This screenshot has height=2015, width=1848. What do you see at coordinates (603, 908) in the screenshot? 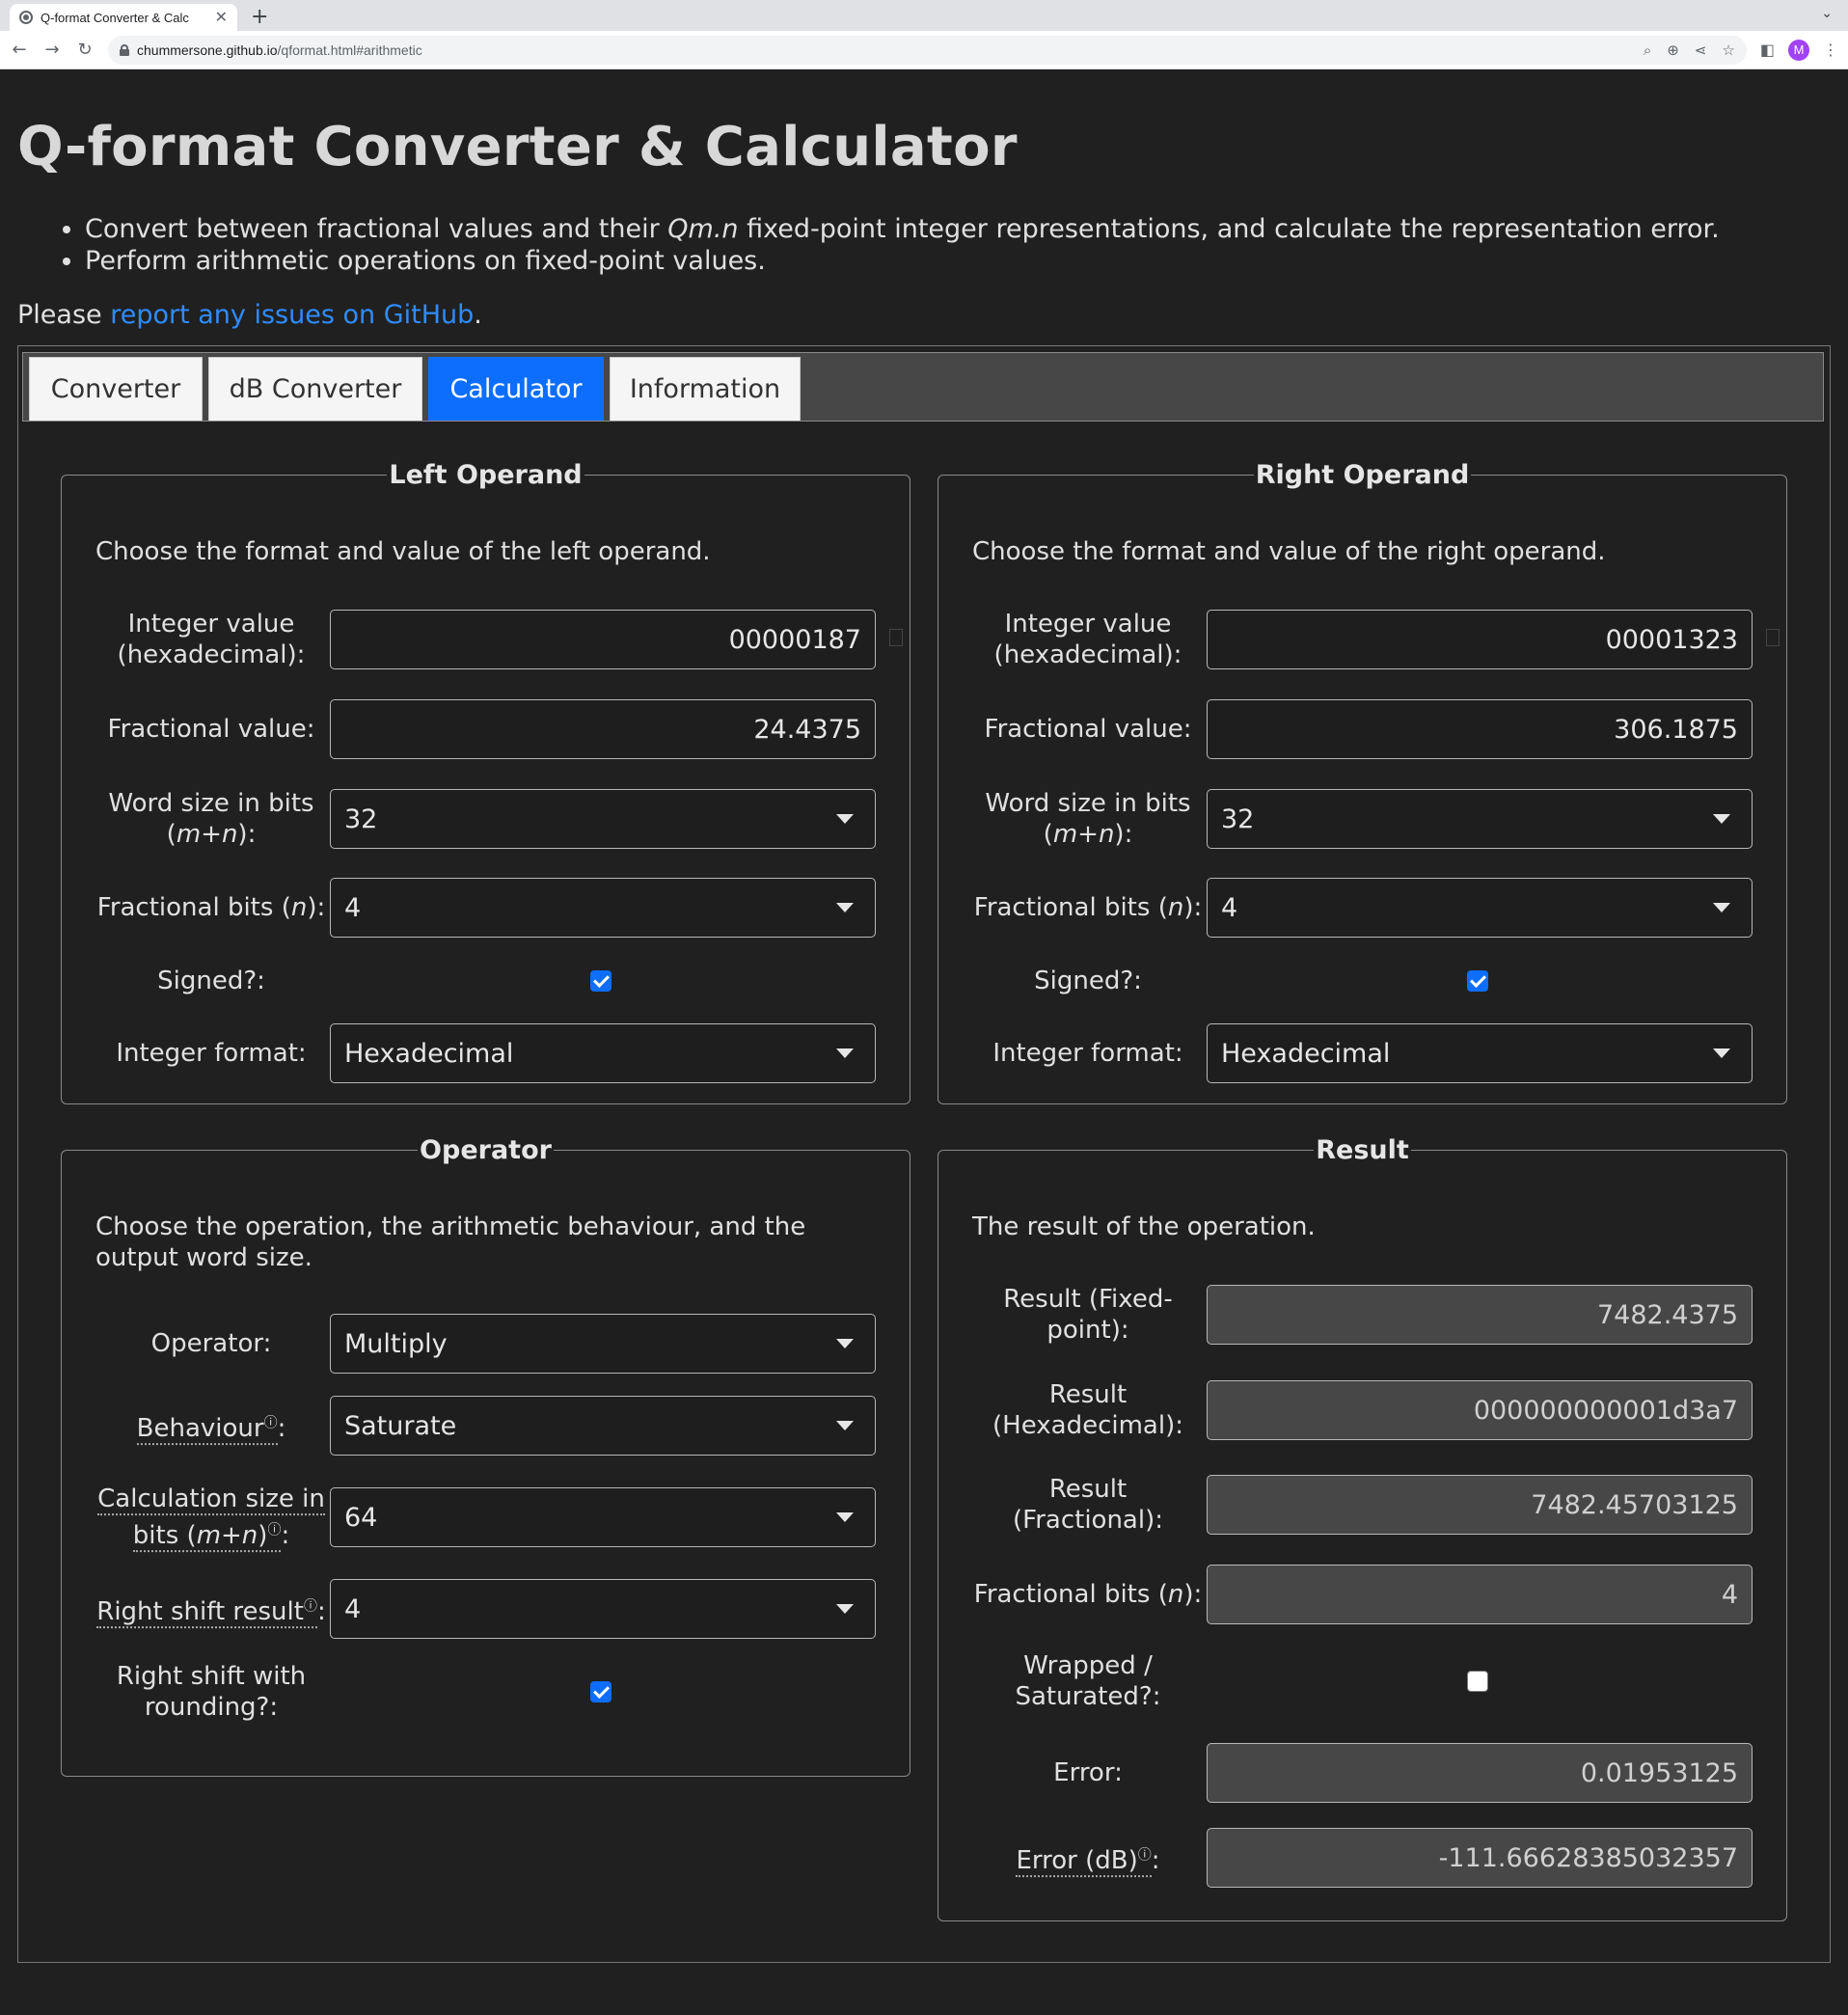
I see `left-fractional-bits-select: 4` at bounding box center [603, 908].